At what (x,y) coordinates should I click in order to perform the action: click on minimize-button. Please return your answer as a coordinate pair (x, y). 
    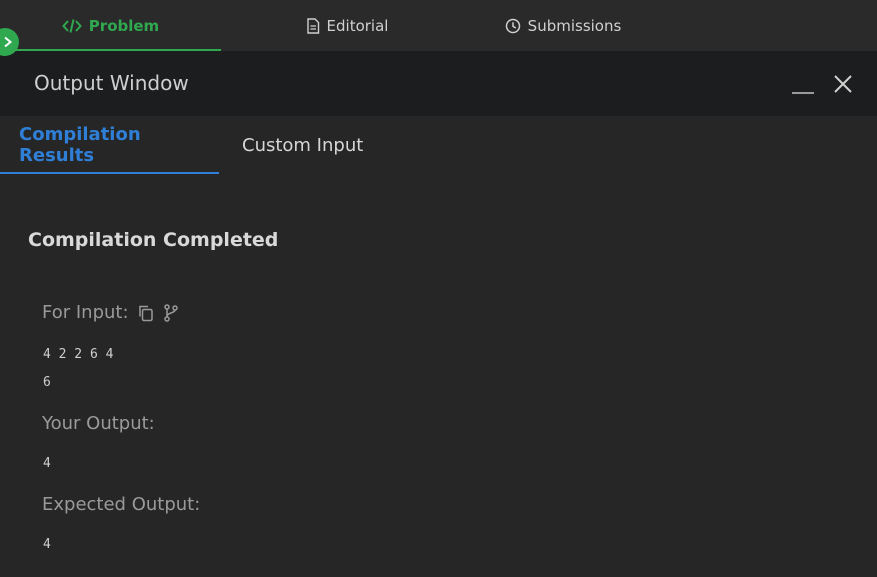
    Looking at the image, I should click on (803, 86).